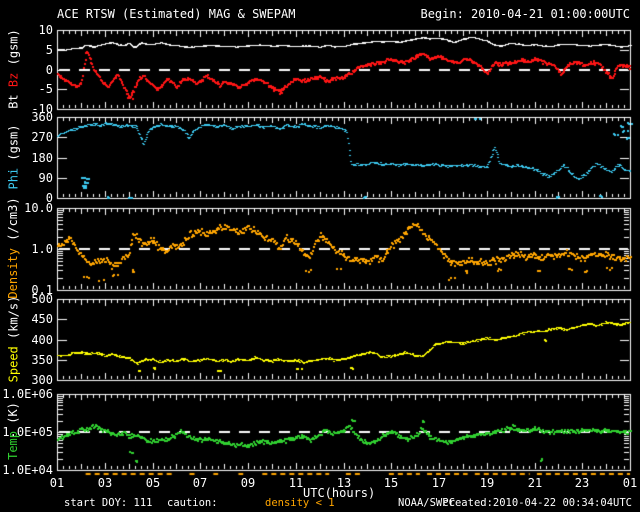 The width and height of the screenshot is (640, 512). Describe the element at coordinates (192, 503) in the screenshot. I see `footer-caution-label: caution:` at that location.